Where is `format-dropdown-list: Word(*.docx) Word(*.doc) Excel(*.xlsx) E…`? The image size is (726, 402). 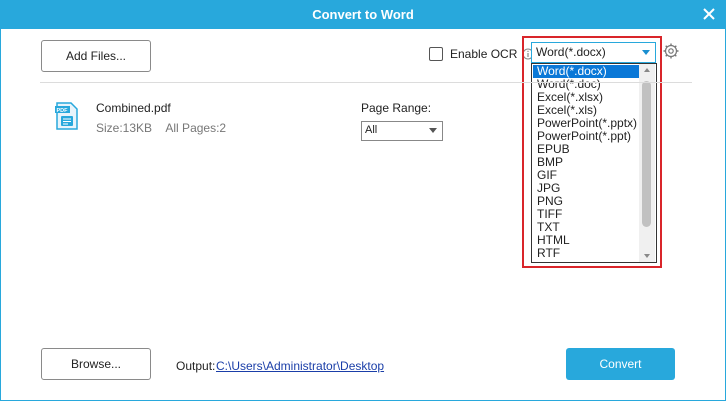
format-dropdown-list: Word(*.docx) Word(*.doc) Excel(*.xlsx) E… is located at coordinates (594, 163).